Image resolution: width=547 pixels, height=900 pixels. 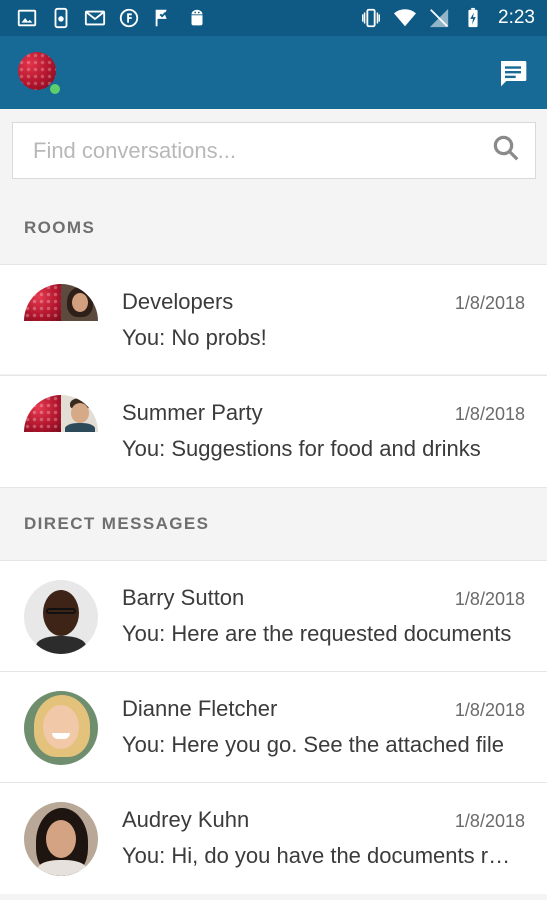 What do you see at coordinates (200, 708) in the screenshot?
I see `conversation-name: Dianne Fletcher` at bounding box center [200, 708].